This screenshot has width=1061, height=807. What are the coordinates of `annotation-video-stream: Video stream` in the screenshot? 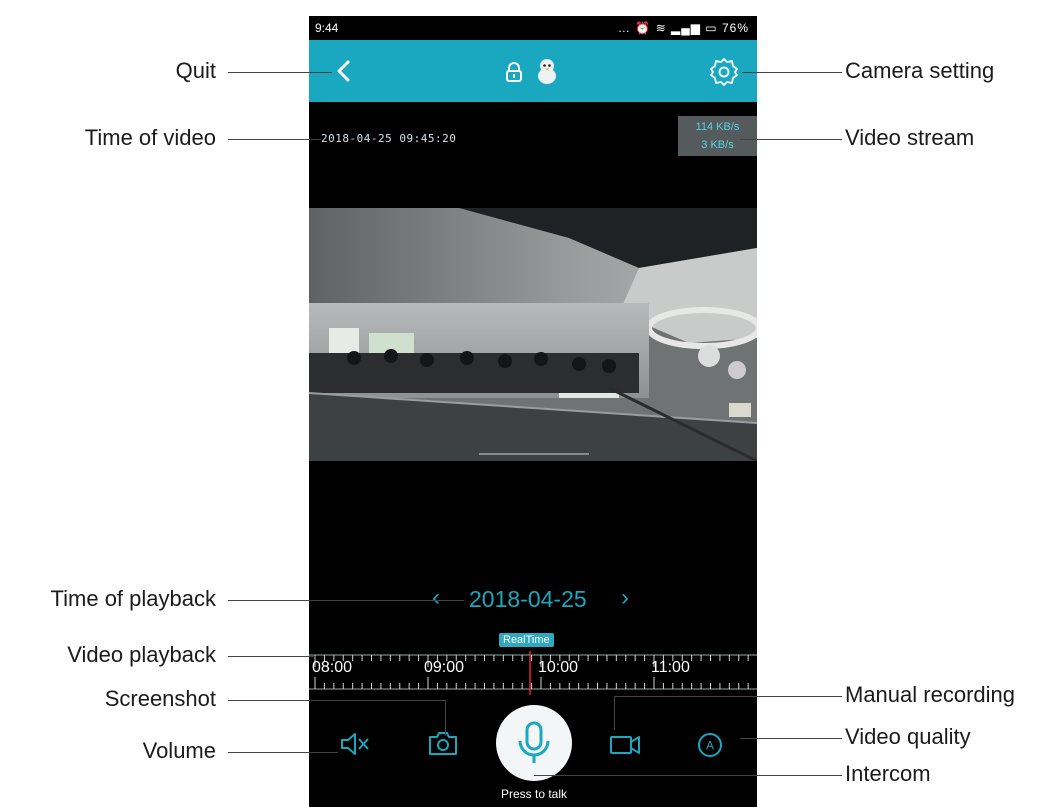 It's located at (910, 137).